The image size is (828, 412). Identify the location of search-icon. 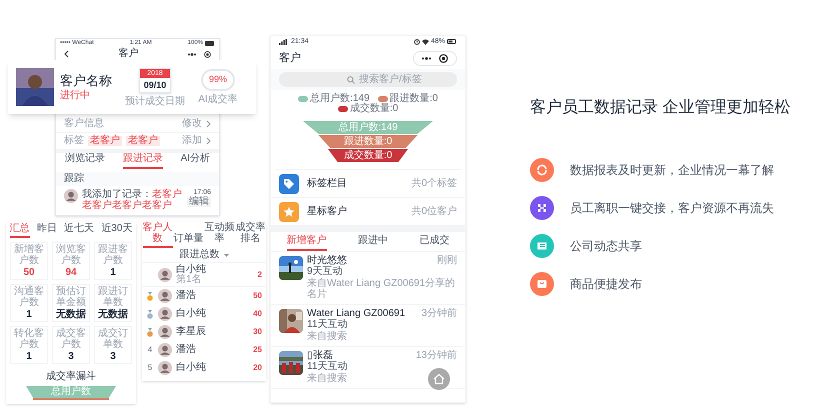
(351, 80).